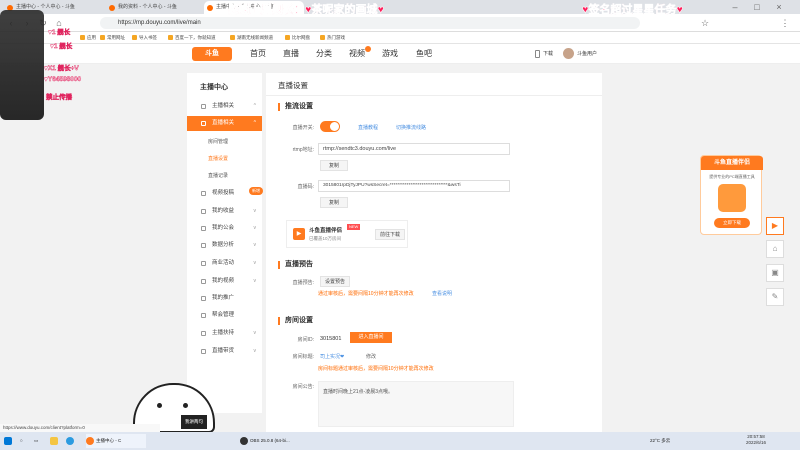 The height and width of the screenshot is (450, 800). I want to click on bookmark-item: 应用, so click(88, 38).